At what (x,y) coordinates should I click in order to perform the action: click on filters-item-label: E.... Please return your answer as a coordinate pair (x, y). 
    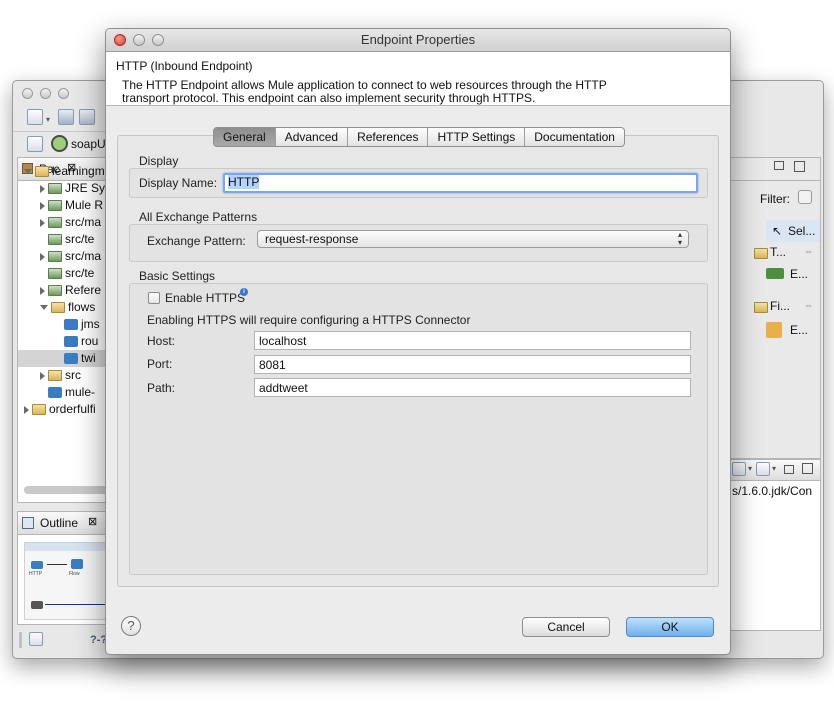
    Looking at the image, I should click on (799, 330).